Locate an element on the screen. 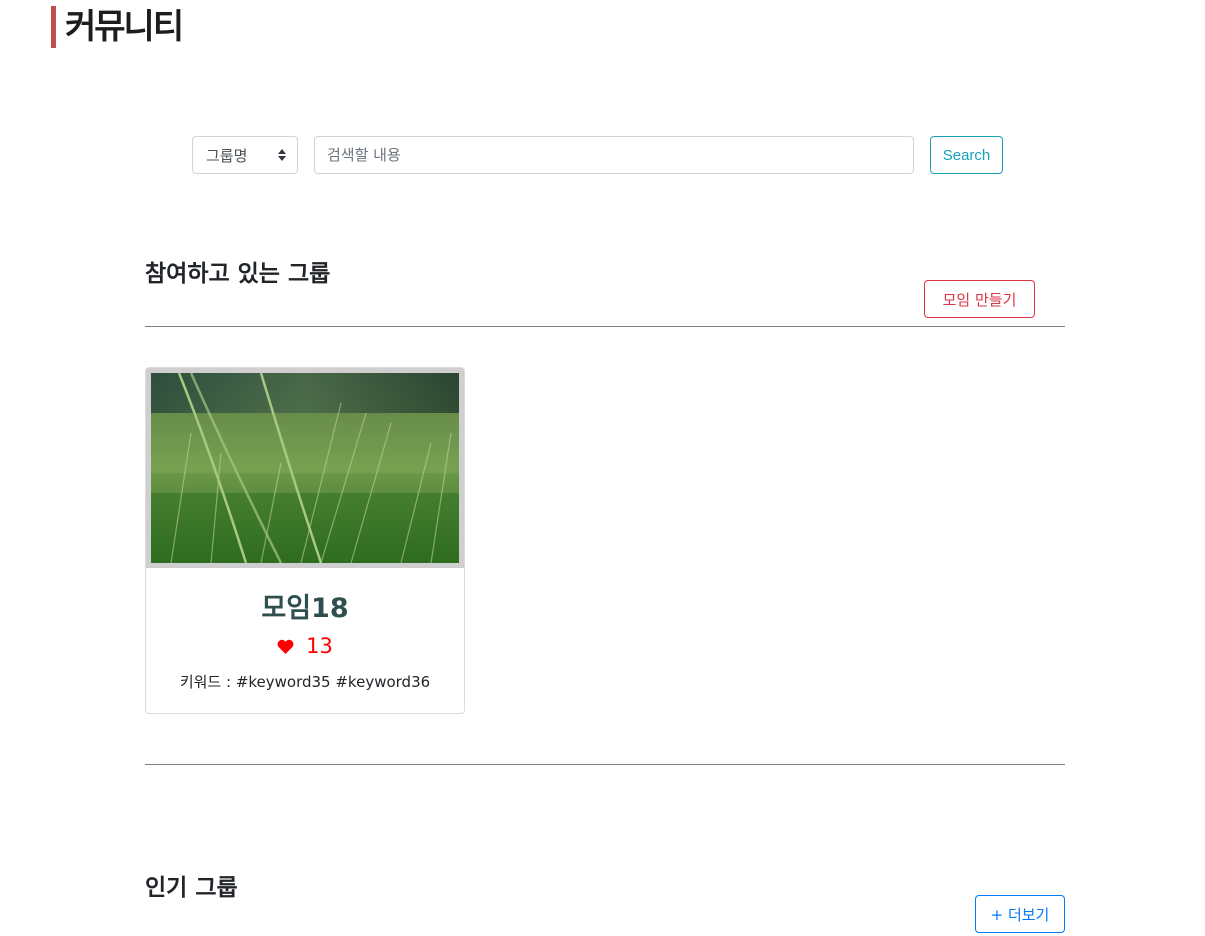 This screenshot has width=1205, height=936. joined-groups-heading: 참여하고 있는 그룹 is located at coordinates (238, 274).